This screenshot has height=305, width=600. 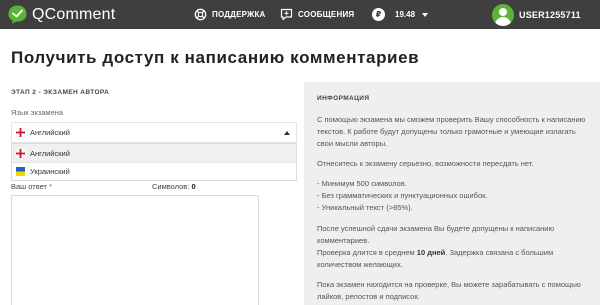 I want to click on ukraine-flag-icon, so click(x=20, y=171).